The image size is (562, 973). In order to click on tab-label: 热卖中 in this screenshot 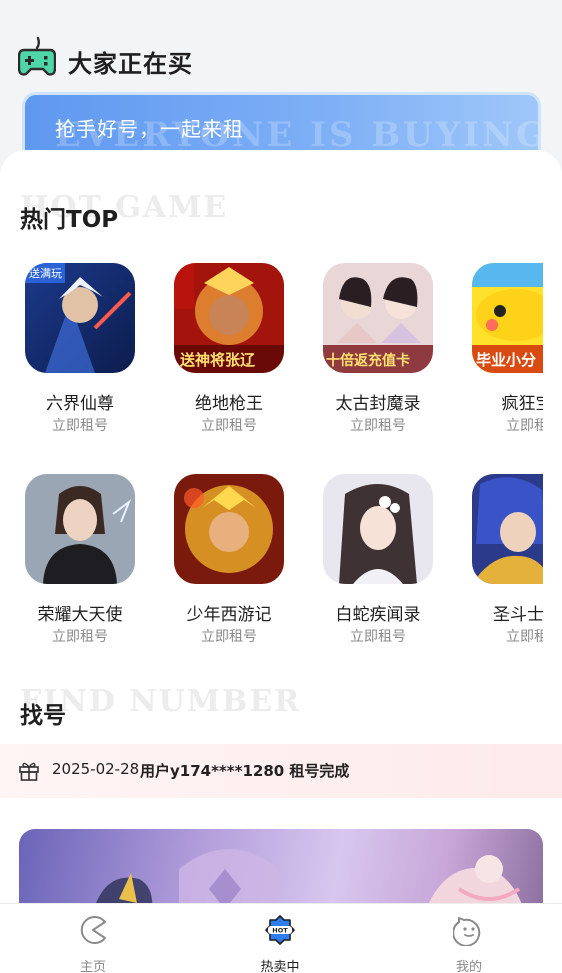, I will do `click(280, 966)`.